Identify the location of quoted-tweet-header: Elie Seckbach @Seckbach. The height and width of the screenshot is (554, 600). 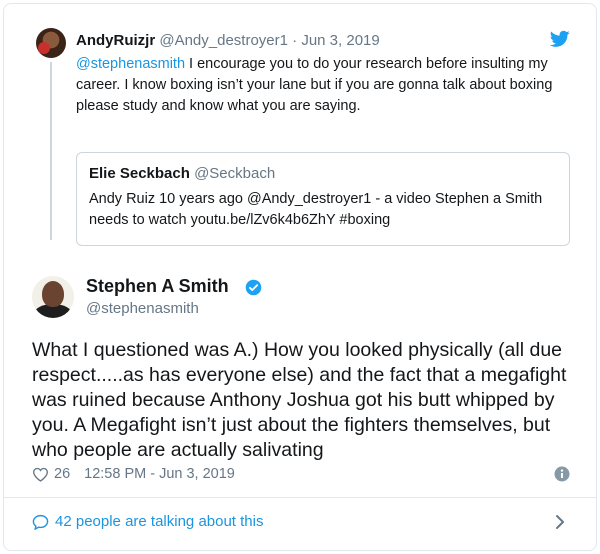
(182, 173).